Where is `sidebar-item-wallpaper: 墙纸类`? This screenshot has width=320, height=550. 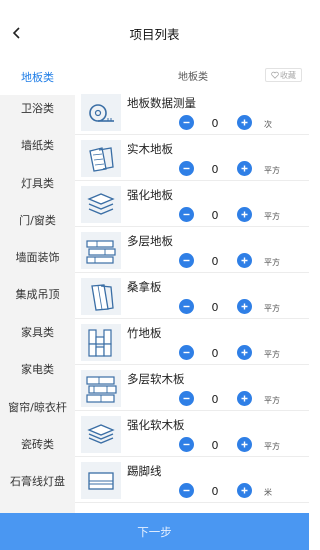
sidebar-item-wallpaper: 墙纸类 is located at coordinates (37, 144).